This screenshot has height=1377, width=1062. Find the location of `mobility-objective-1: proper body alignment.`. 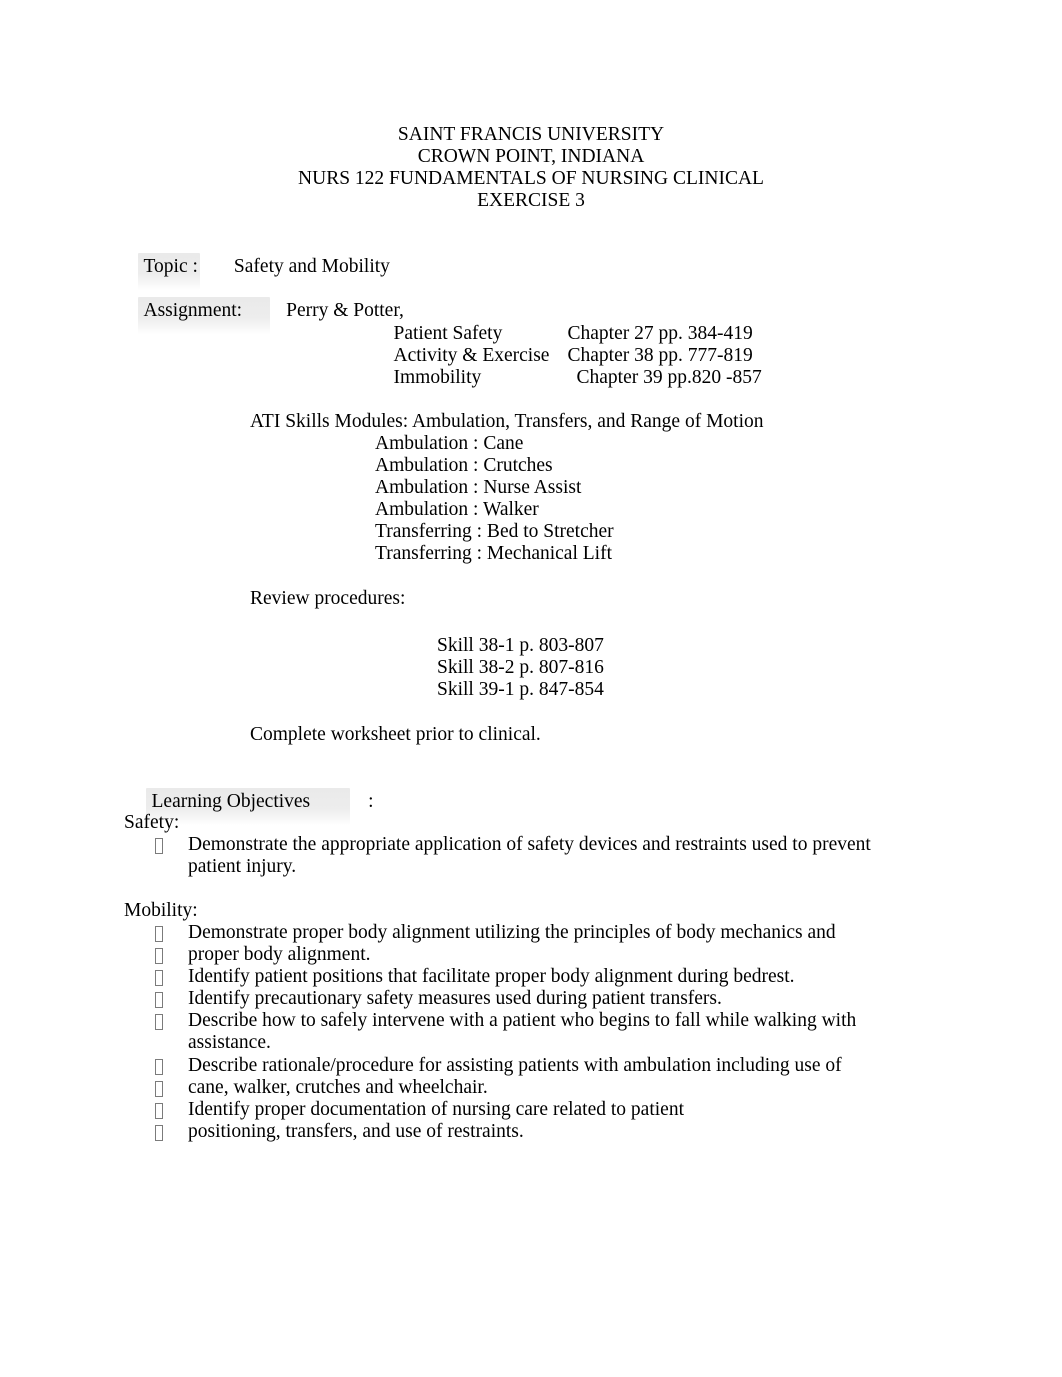

mobility-objective-1: proper body alignment. is located at coordinates (510, 955).